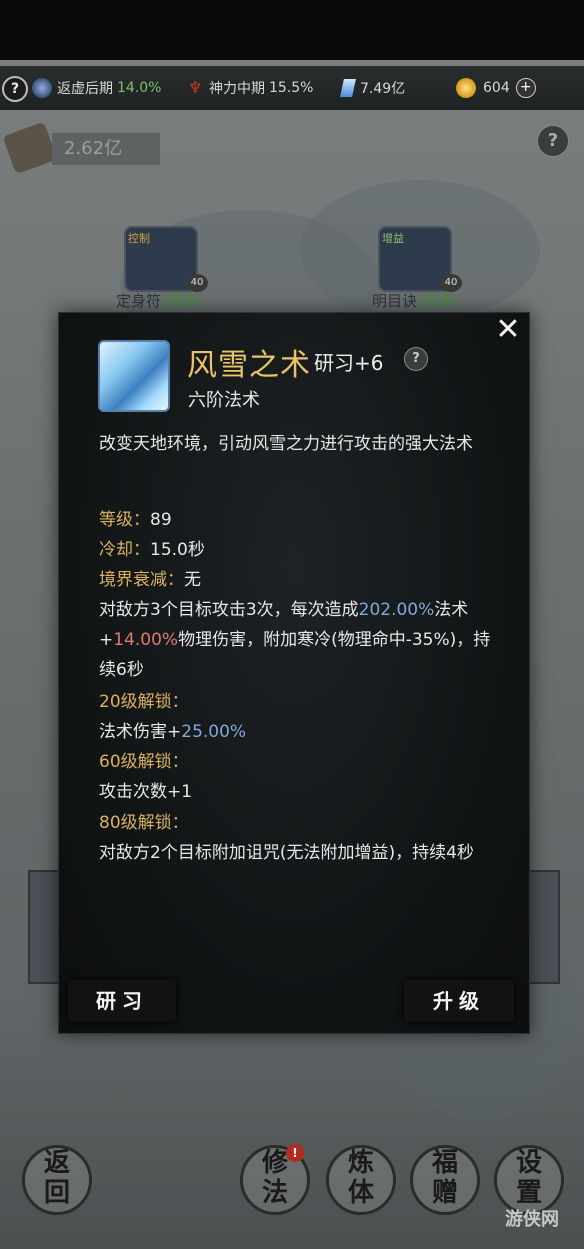 This screenshot has height=1249, width=584. Describe the element at coordinates (106, 149) in the screenshot. I see `resource-value: 2.62亿` at that location.